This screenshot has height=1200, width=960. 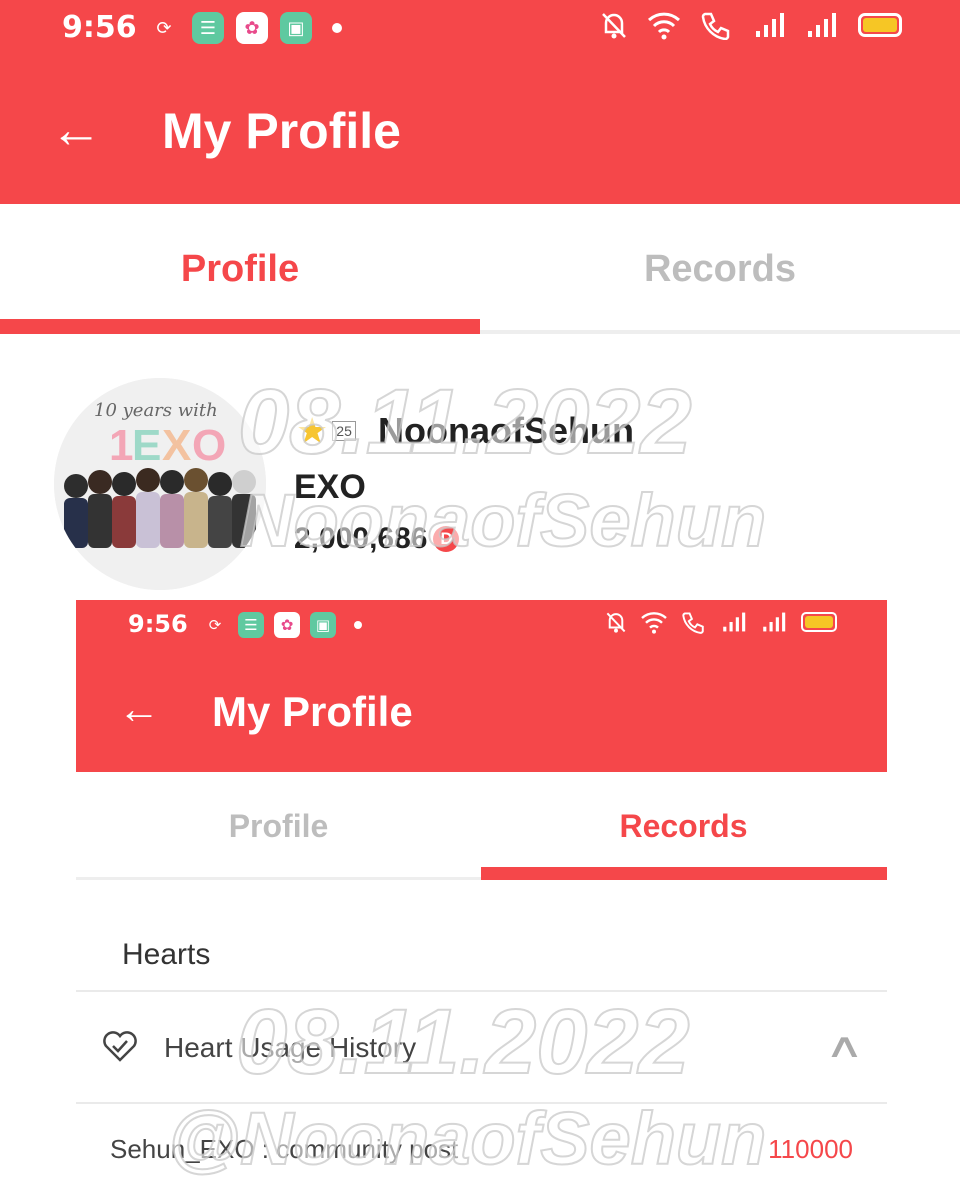 What do you see at coordinates (312, 430) in the screenshot?
I see `star-icon: ★` at bounding box center [312, 430].